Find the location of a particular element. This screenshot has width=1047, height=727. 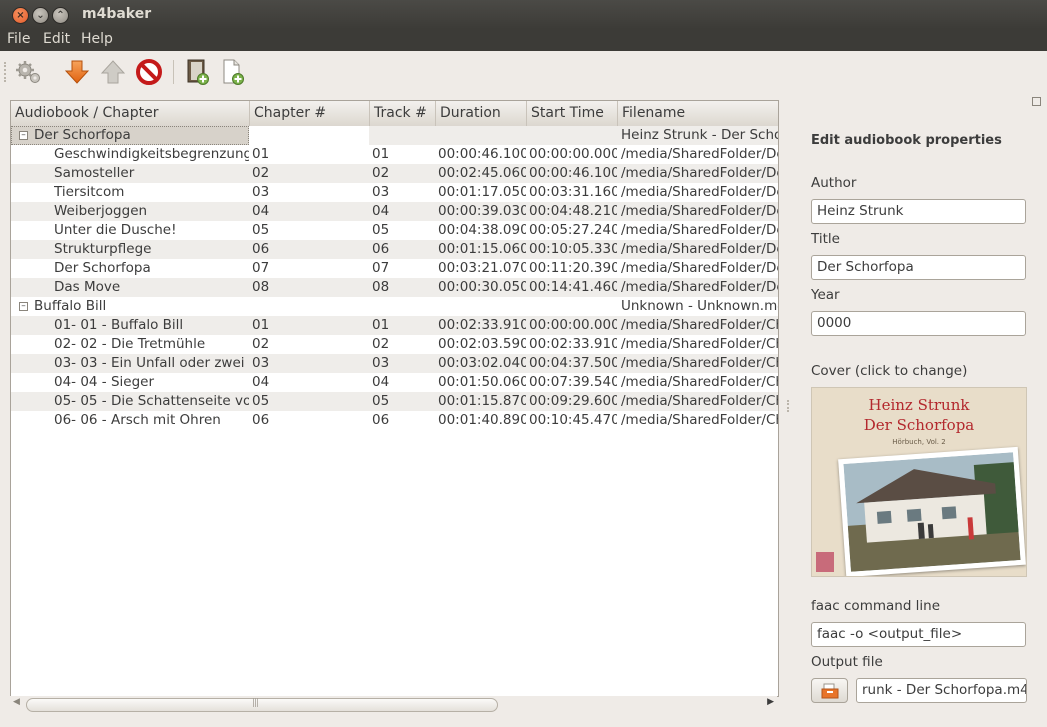

column-header-start-time: Start Time is located at coordinates (572, 113).